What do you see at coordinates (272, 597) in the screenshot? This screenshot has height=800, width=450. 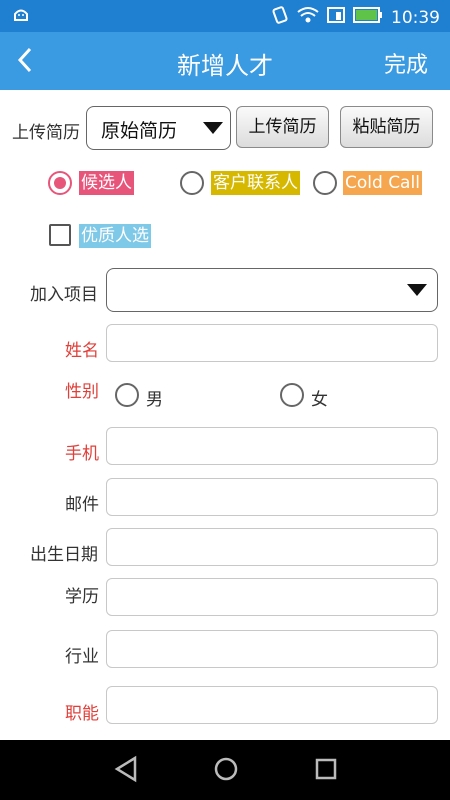 I see `education-field` at bounding box center [272, 597].